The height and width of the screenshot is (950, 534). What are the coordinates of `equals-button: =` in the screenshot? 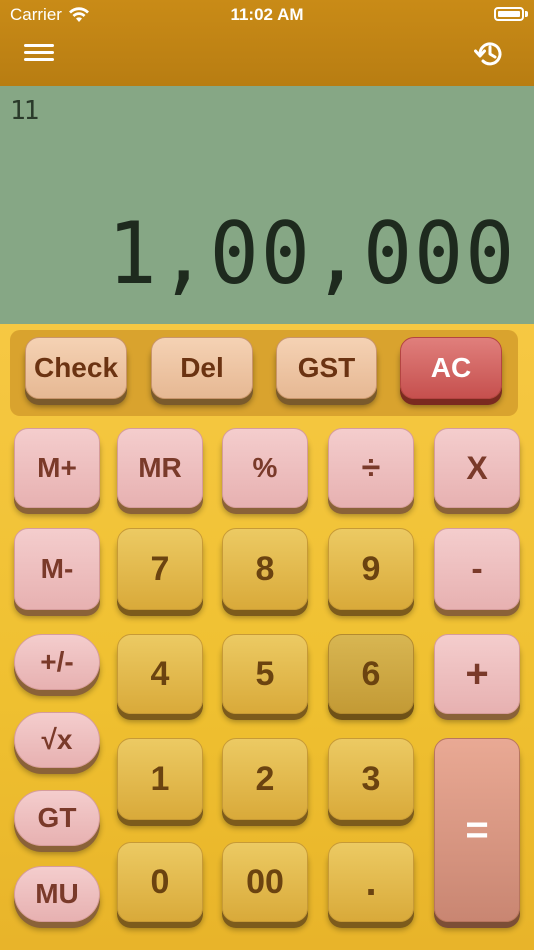 It's located at (477, 830).